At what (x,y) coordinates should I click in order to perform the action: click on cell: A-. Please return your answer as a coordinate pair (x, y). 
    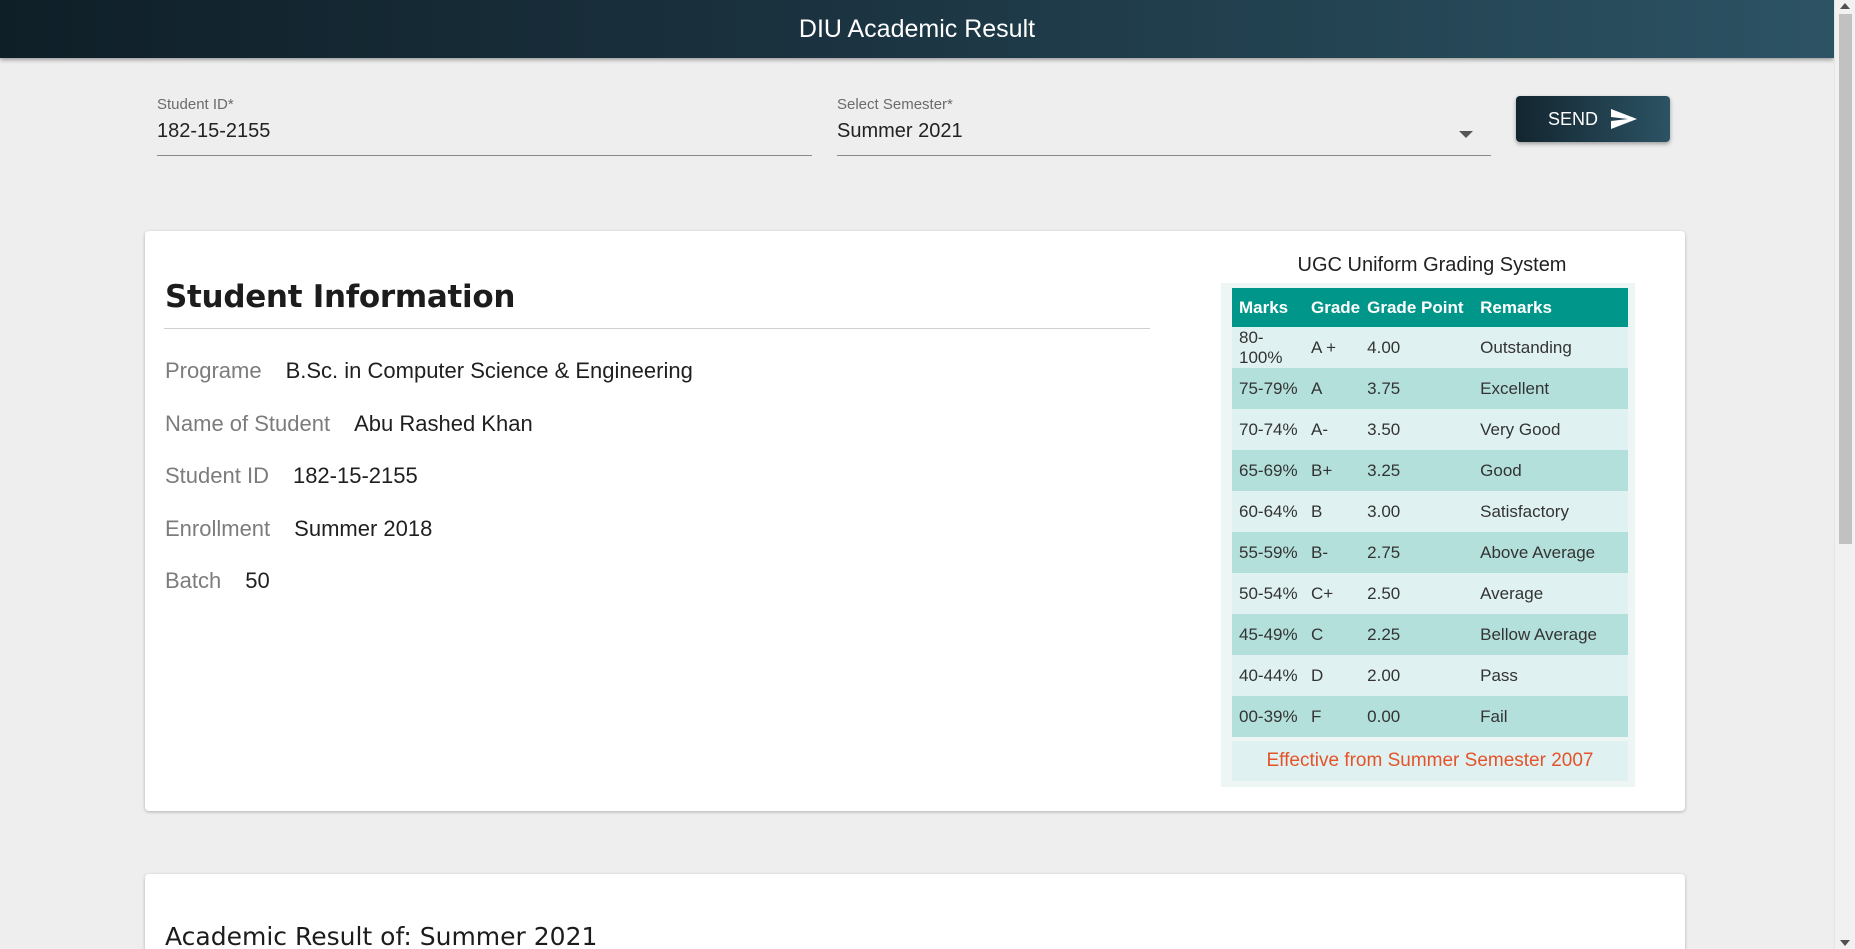
    Looking at the image, I should click on (1332, 429).